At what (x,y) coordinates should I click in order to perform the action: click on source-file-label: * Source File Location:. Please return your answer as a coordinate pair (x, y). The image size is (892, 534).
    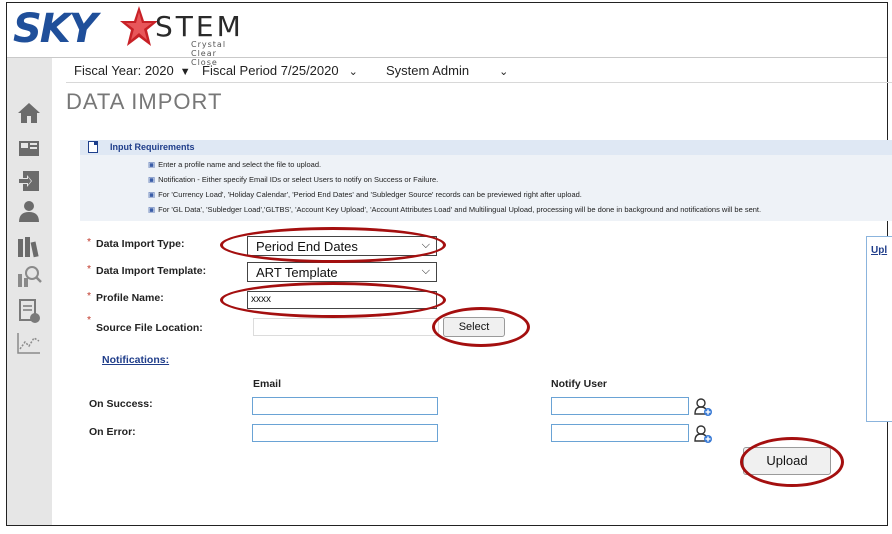
    Looking at the image, I should click on (145, 324).